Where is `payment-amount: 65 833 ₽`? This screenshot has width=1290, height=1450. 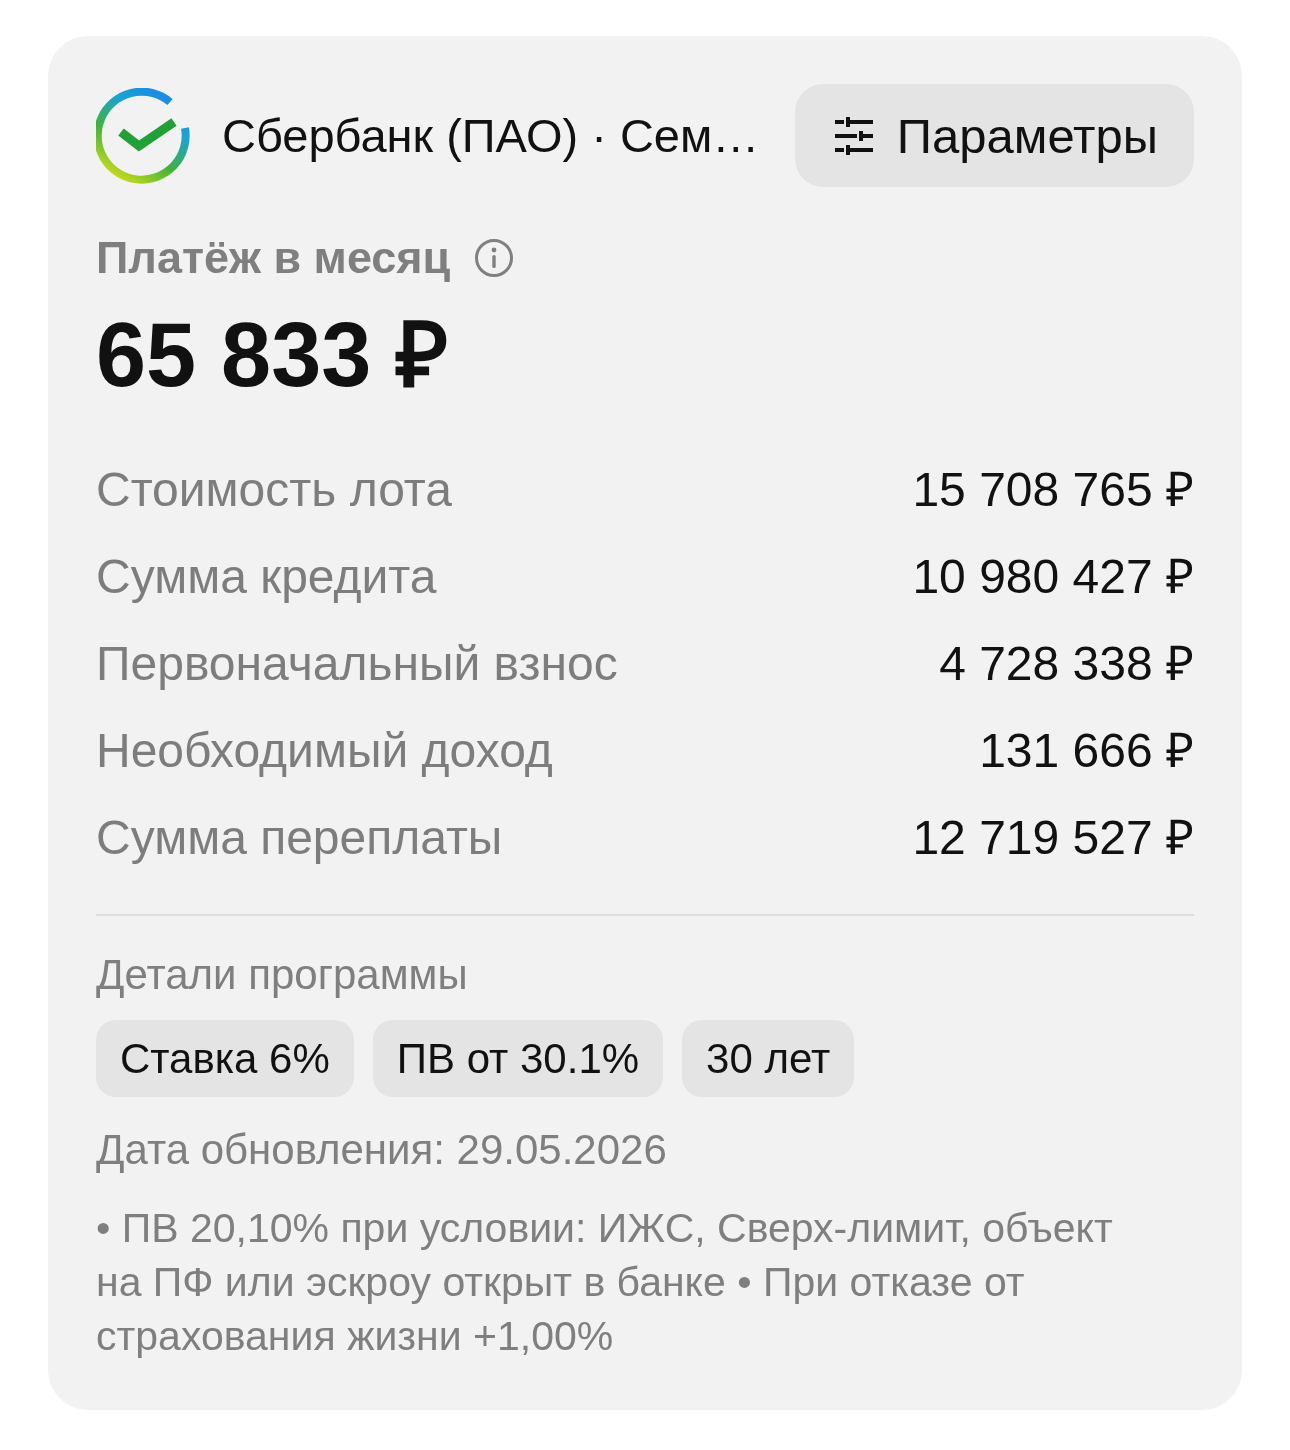 payment-amount: 65 833 ₽ is located at coordinates (273, 355).